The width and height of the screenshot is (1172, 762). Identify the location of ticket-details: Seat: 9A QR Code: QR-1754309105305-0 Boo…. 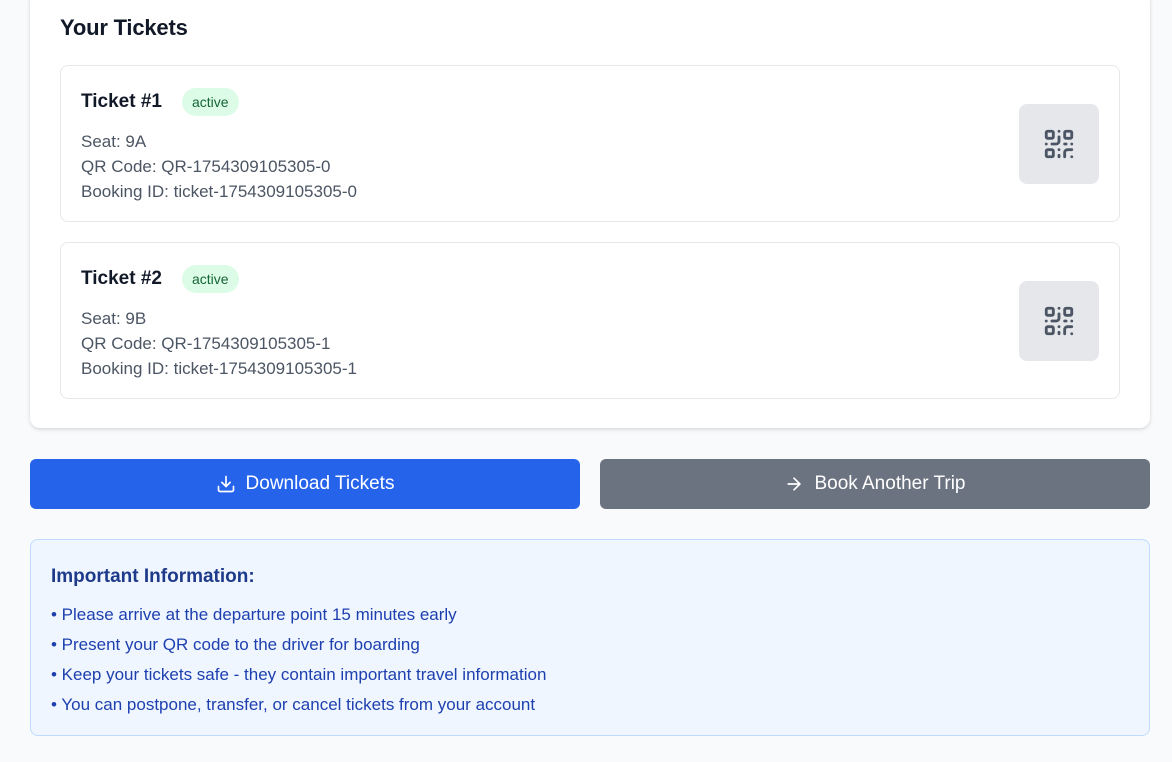
(219, 166).